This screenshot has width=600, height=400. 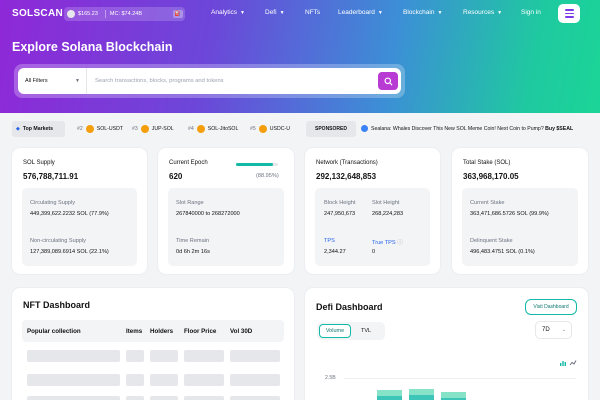 I want to click on search-button, so click(x=388, y=81).